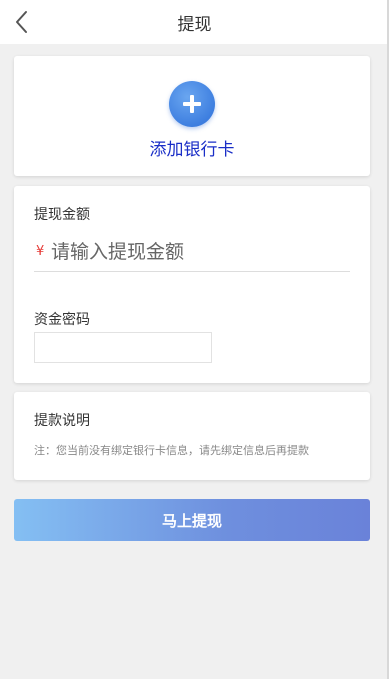 This screenshot has width=389, height=679. I want to click on plus-icon, so click(192, 104).